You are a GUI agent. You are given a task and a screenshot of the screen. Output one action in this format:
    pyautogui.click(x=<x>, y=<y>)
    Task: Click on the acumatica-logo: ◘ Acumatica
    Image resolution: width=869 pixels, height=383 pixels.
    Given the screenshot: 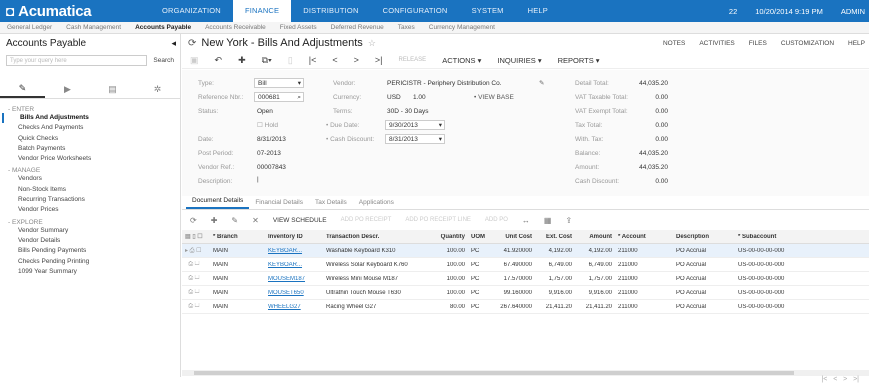 What is the action you would take?
    pyautogui.click(x=75, y=11)
    